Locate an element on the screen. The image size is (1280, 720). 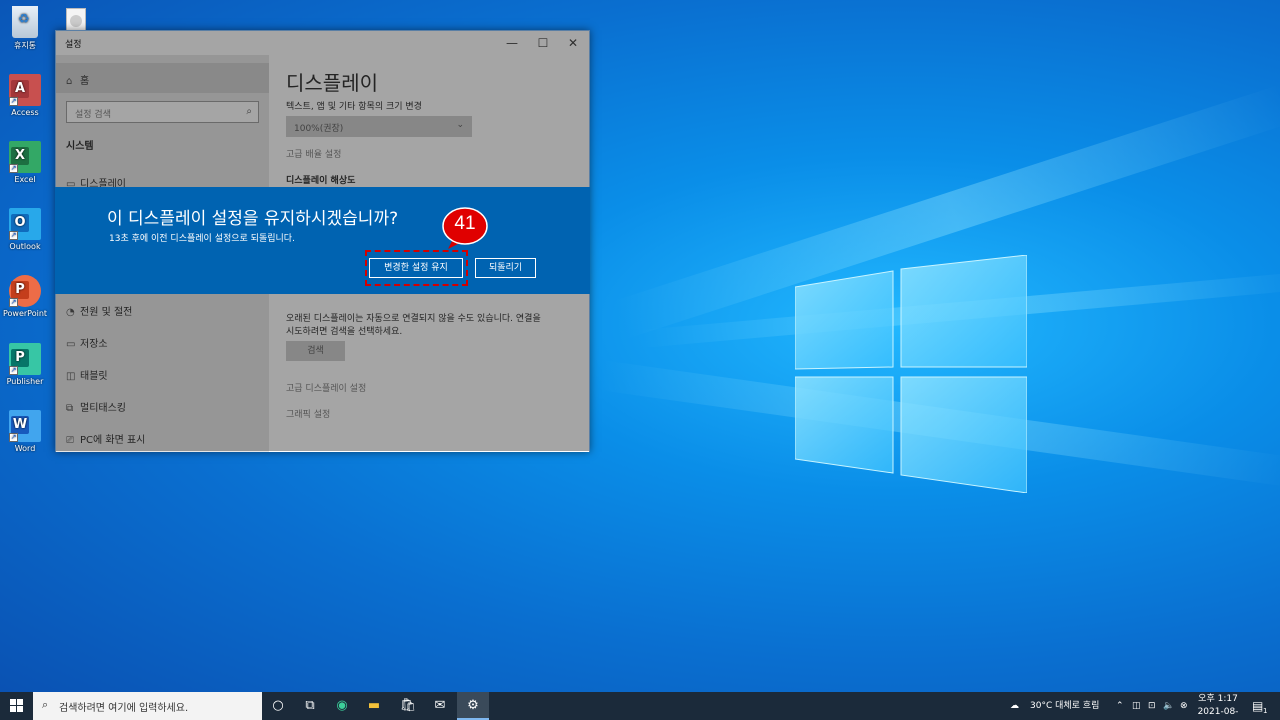
taskbar-store: 🛍 is located at coordinates (408, 706).